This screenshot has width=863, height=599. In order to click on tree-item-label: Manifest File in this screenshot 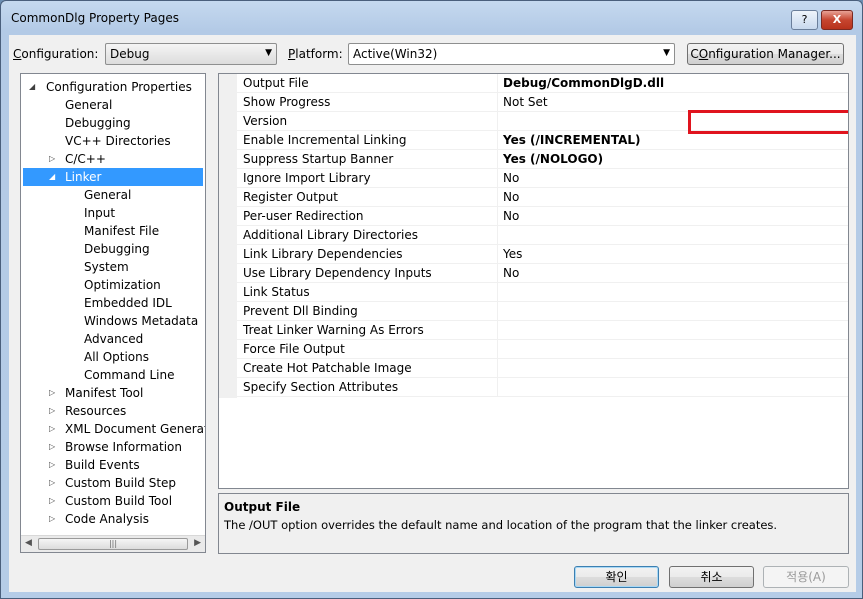, I will do `click(122, 231)`.